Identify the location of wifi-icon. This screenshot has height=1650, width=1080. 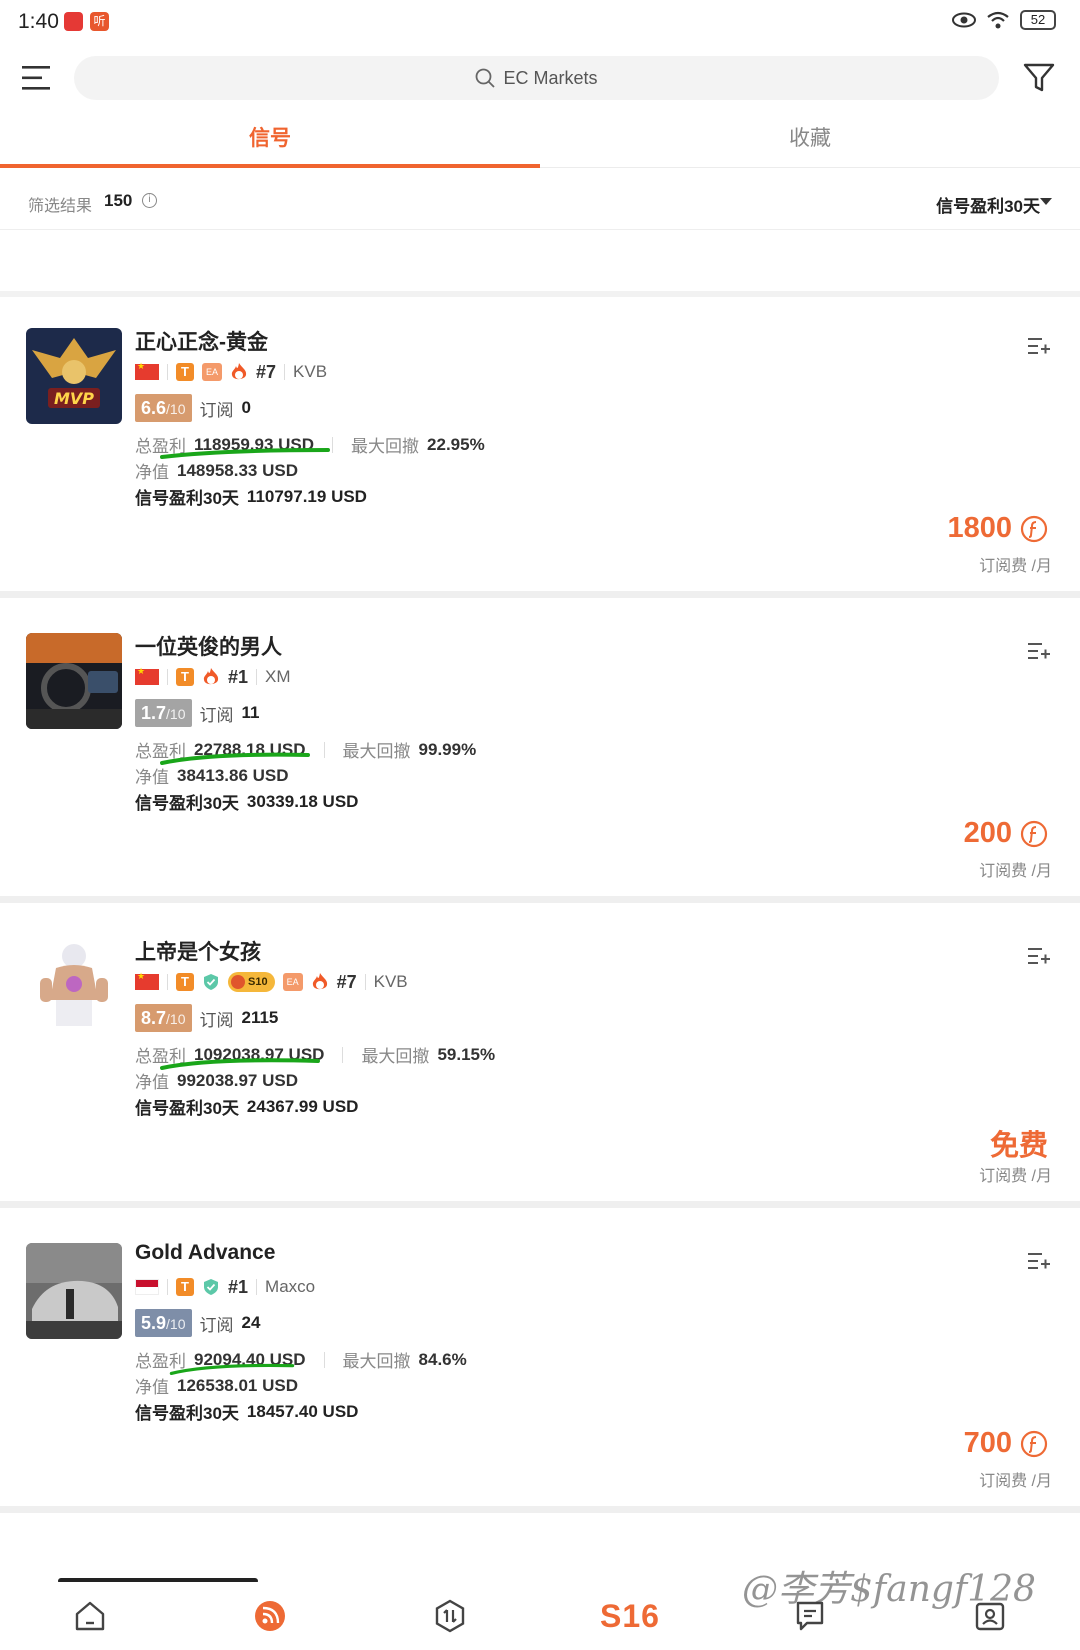
(998, 20).